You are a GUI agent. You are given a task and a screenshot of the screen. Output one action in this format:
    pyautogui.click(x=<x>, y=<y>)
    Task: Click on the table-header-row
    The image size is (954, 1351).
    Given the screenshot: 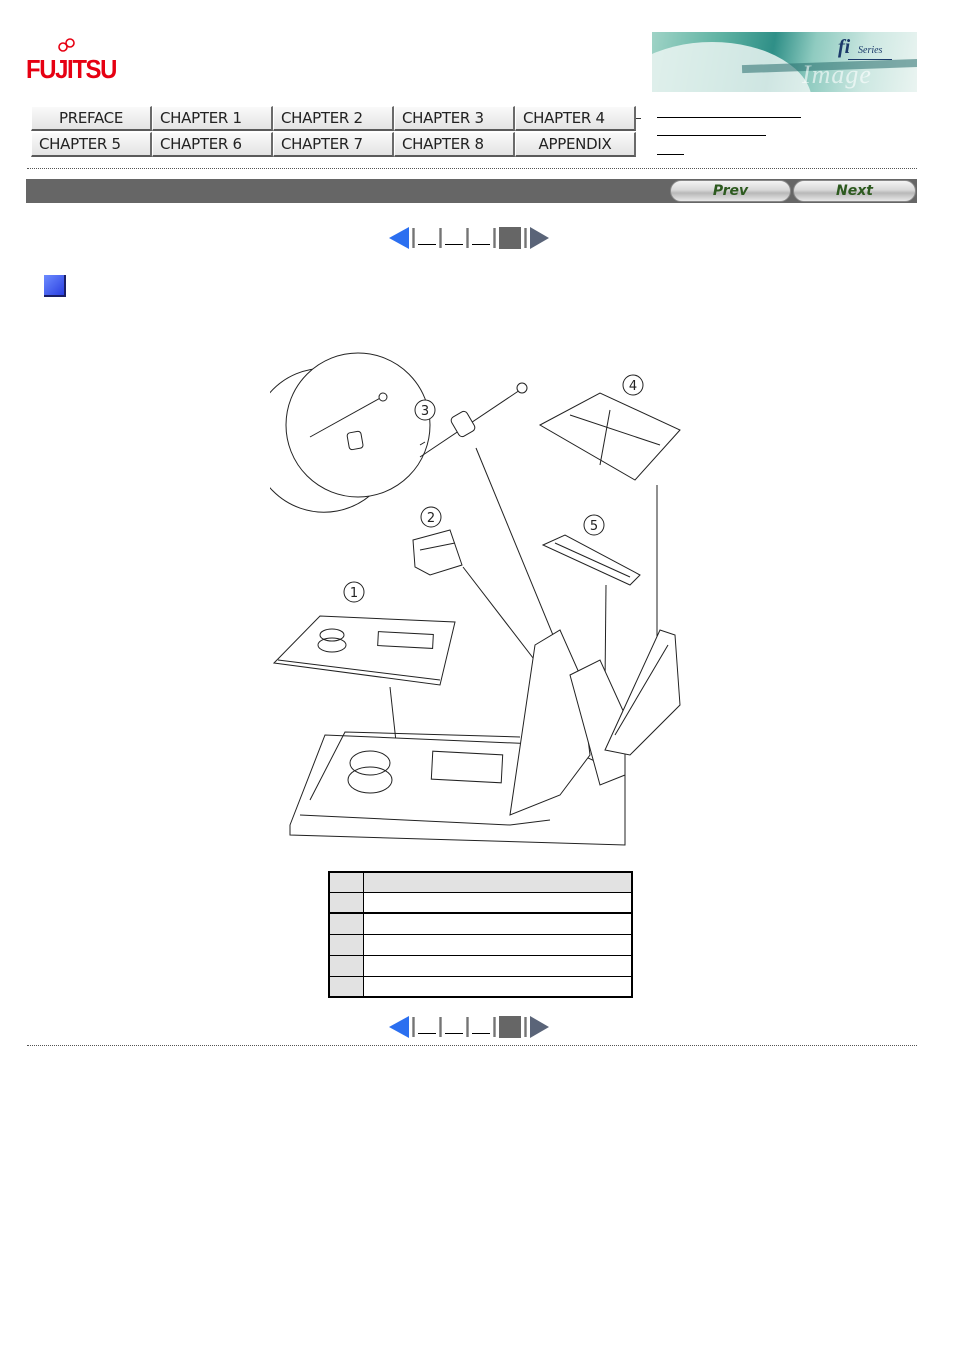 What is the action you would take?
    pyautogui.click(x=480, y=882)
    